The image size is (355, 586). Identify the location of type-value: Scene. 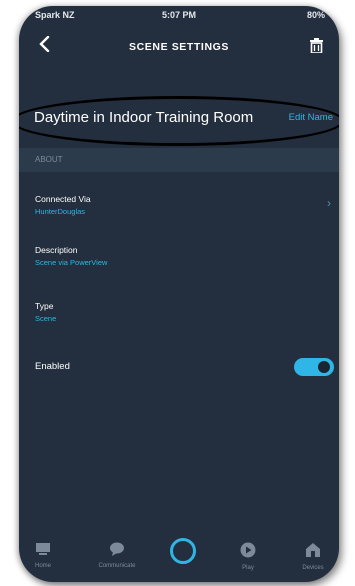
(46, 318).